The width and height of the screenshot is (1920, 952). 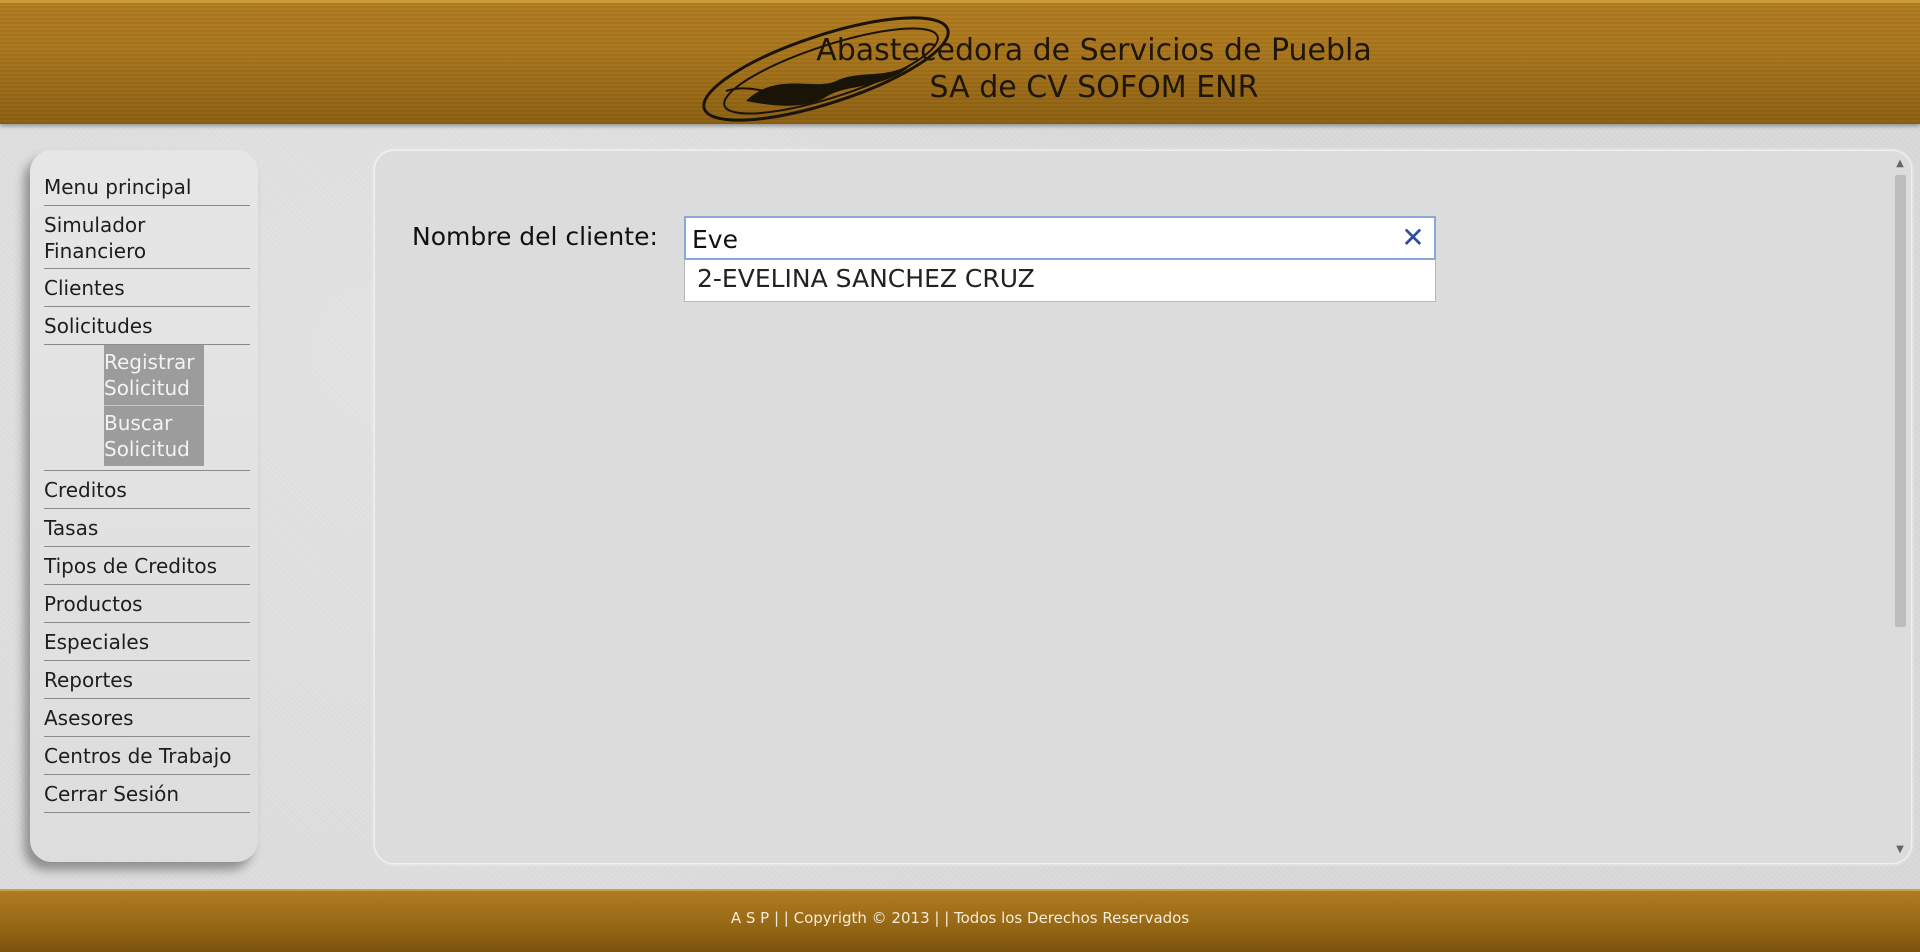 What do you see at coordinates (147, 794) in the screenshot?
I see `sidebar-item-cerrar-sesion: Cerrar Sesión` at bounding box center [147, 794].